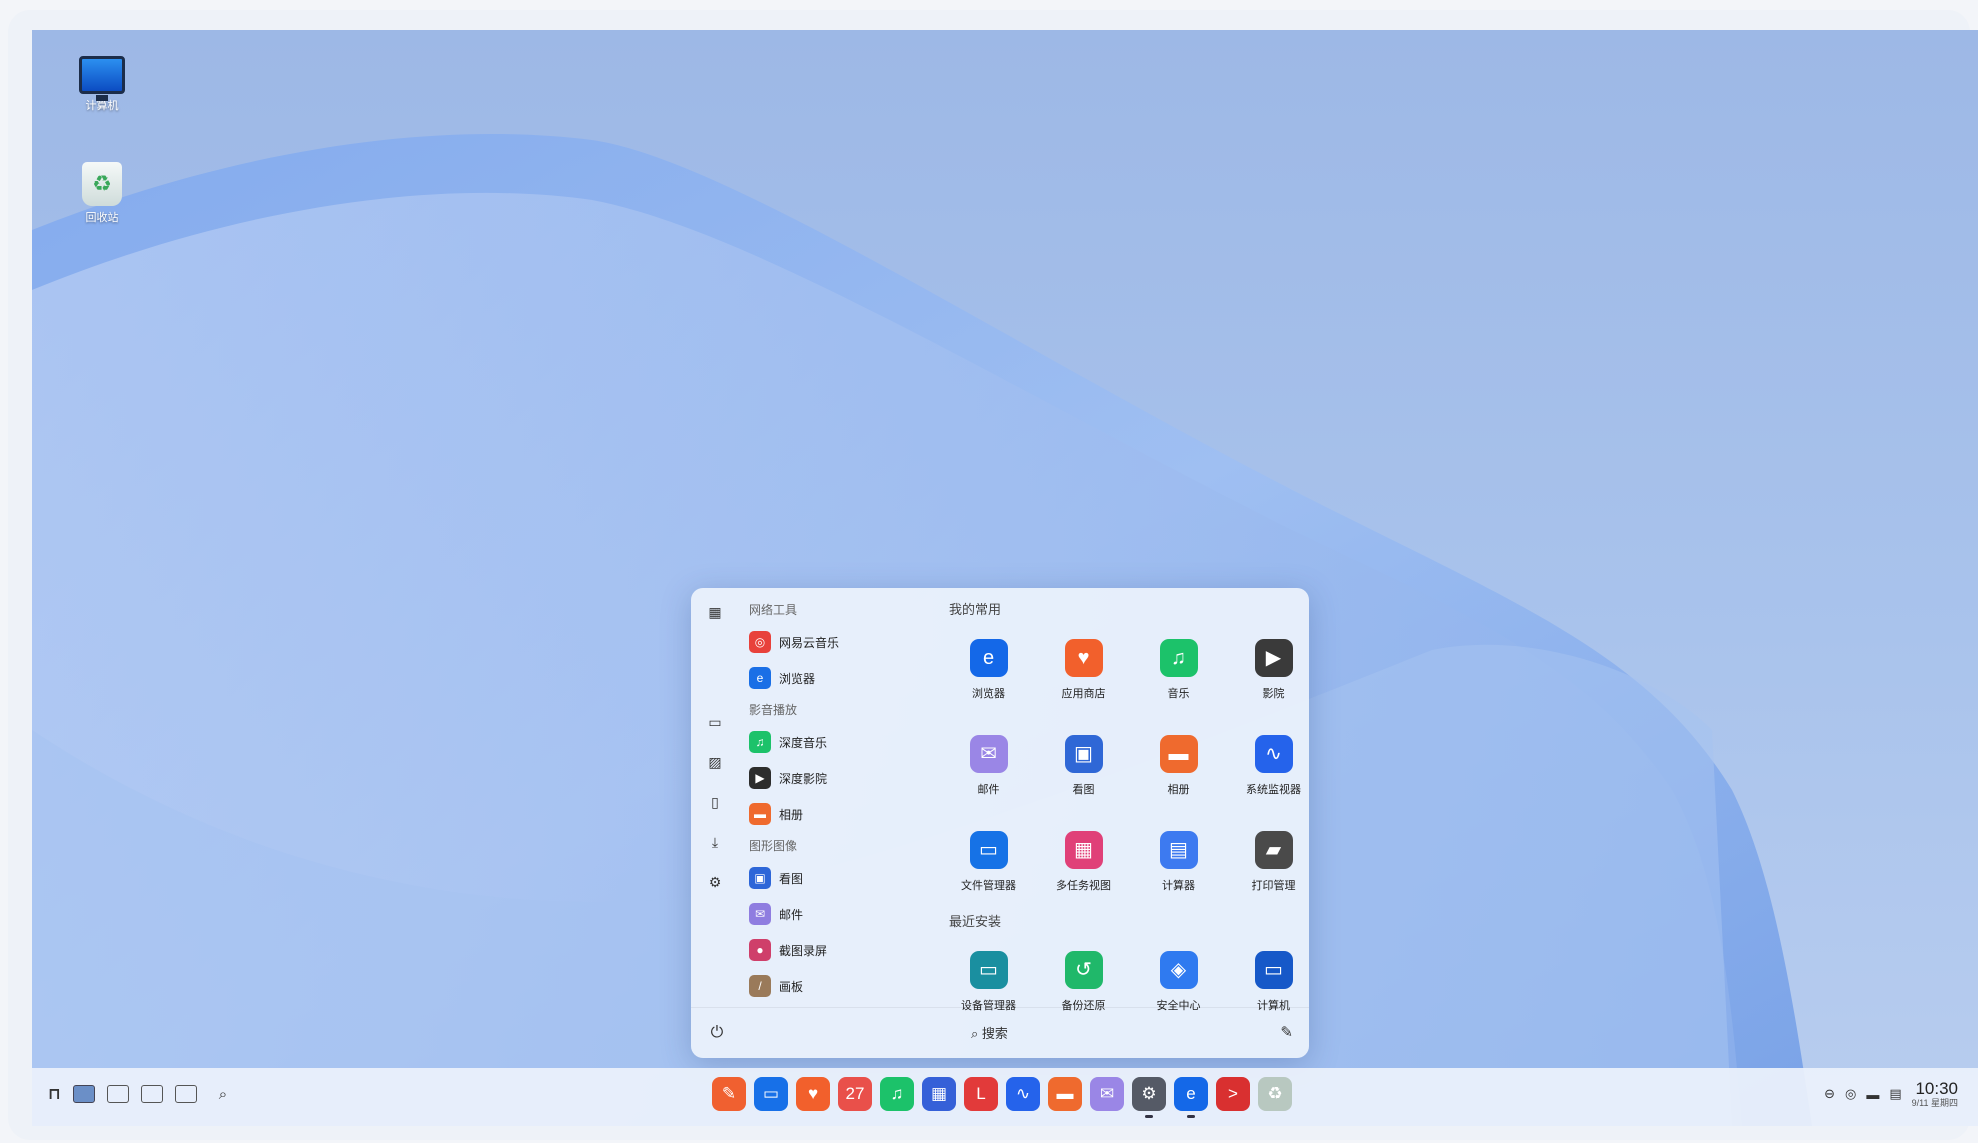 Image resolution: width=1978 pixels, height=1143 pixels. What do you see at coordinates (1083, 886) in the screenshot?
I see `grid-app-label: 多任务视图` at bounding box center [1083, 886].